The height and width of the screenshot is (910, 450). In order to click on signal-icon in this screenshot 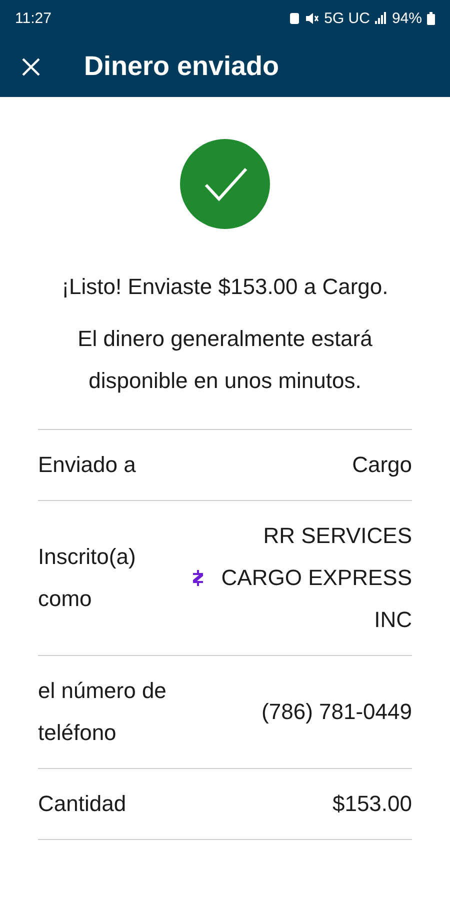, I will do `click(380, 18)`.